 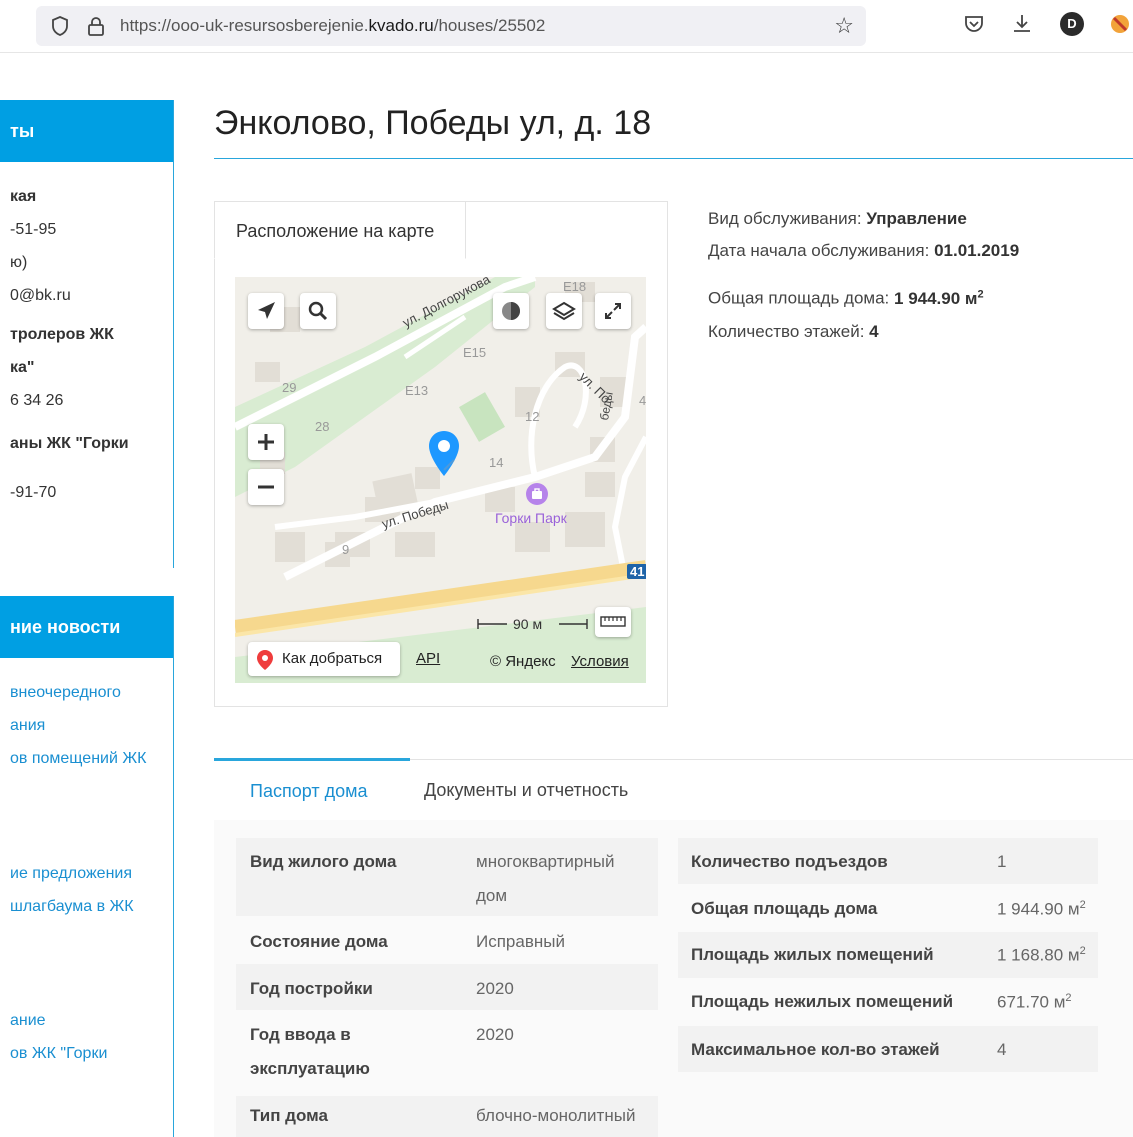 I want to click on map-label: 28, so click(x=322, y=426).